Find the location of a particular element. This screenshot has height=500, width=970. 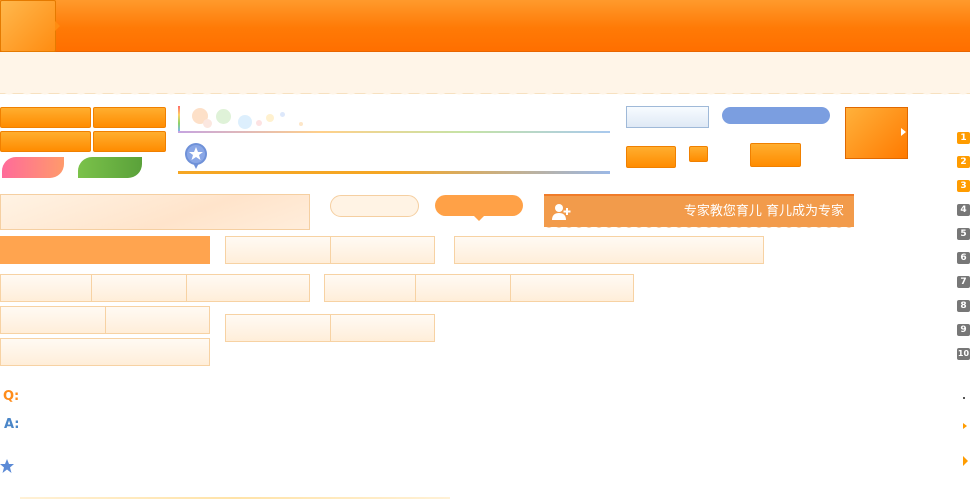

bubbles-row is located at coordinates (394, 120).